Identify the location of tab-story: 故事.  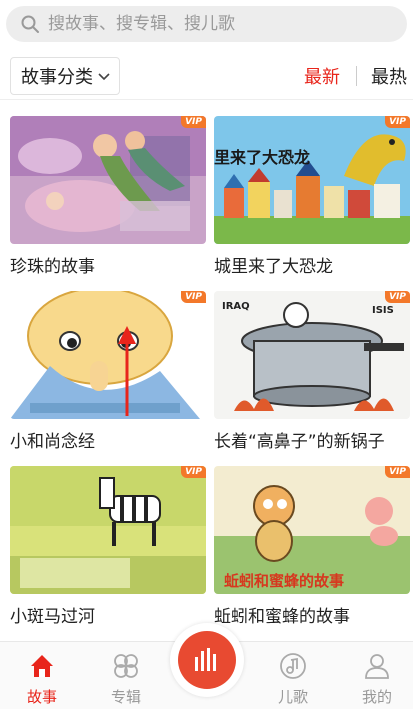
(42, 675).